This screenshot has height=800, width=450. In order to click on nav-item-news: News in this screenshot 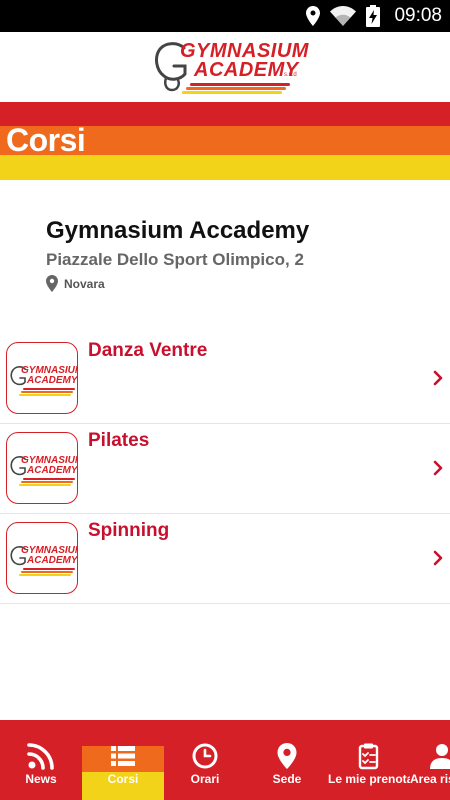, I will do `click(41, 760)`.